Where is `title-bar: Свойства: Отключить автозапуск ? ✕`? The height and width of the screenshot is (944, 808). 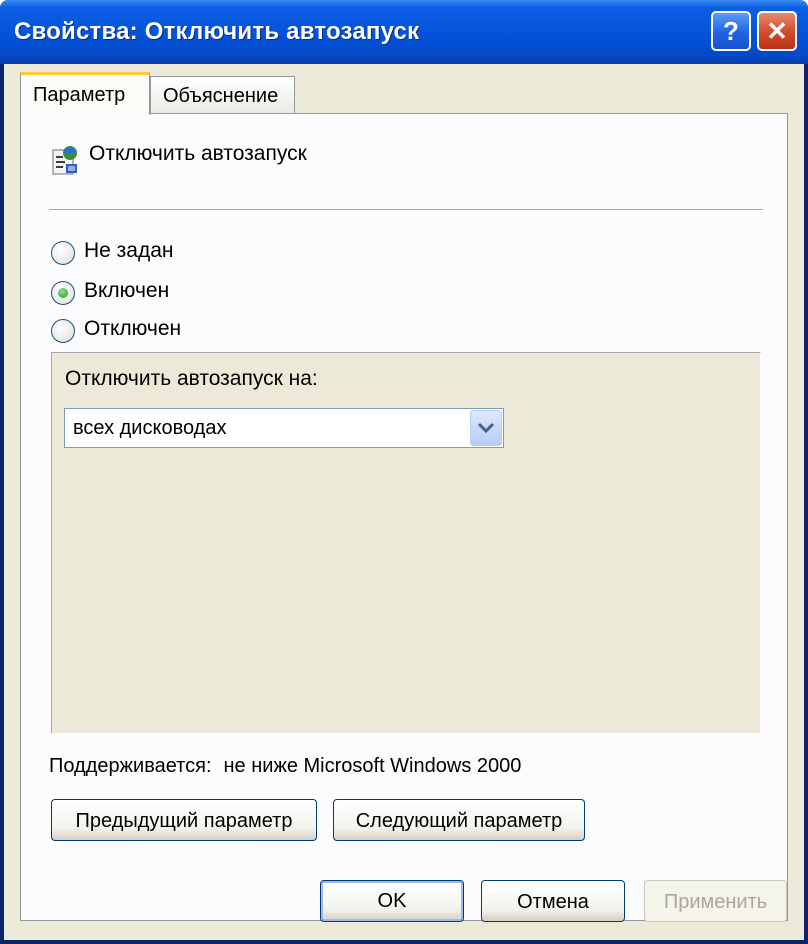
title-bar: Свойства: Отключить автозапуск ? ✕ is located at coordinates (404, 32).